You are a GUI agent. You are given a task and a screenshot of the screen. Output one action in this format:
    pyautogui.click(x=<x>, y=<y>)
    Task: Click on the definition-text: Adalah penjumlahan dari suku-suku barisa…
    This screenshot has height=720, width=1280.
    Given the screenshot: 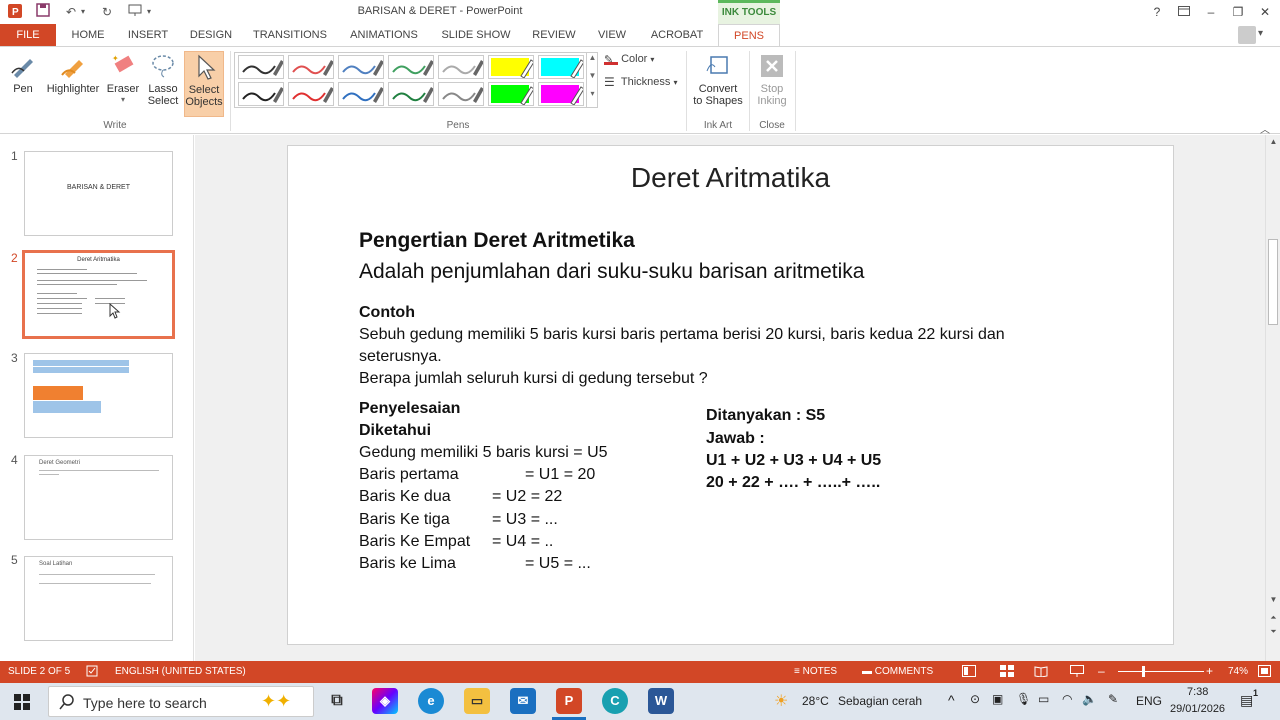 What is the action you would take?
    pyautogui.click(x=611, y=272)
    